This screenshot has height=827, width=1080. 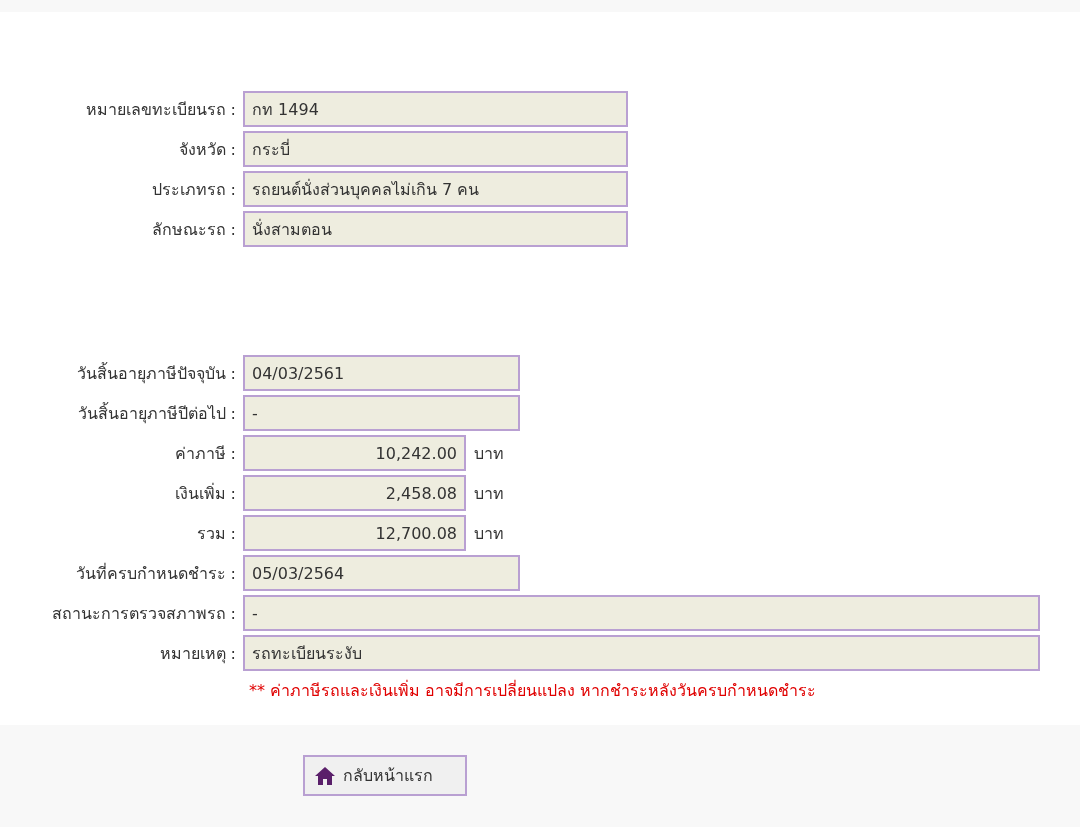 What do you see at coordinates (354, 453) in the screenshot?
I see `value-field: 10,242.00` at bounding box center [354, 453].